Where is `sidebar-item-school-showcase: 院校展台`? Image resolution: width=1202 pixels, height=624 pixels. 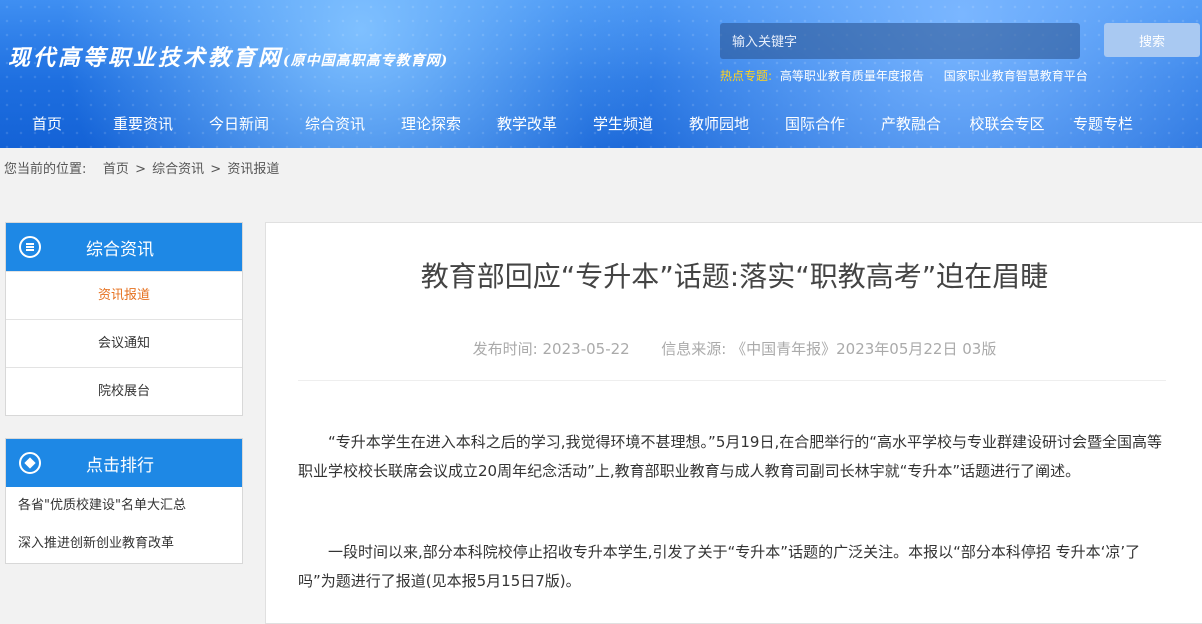
sidebar-item-school-showcase: 院校展台 is located at coordinates (124, 391).